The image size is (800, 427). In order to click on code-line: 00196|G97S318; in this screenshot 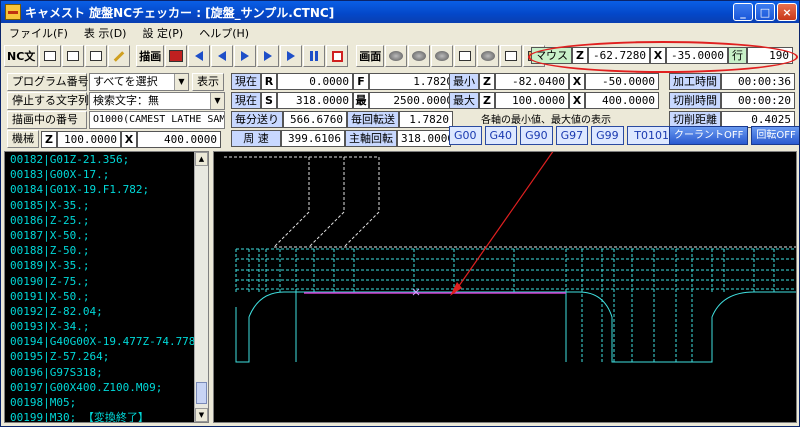, I will do `click(106, 372)`.